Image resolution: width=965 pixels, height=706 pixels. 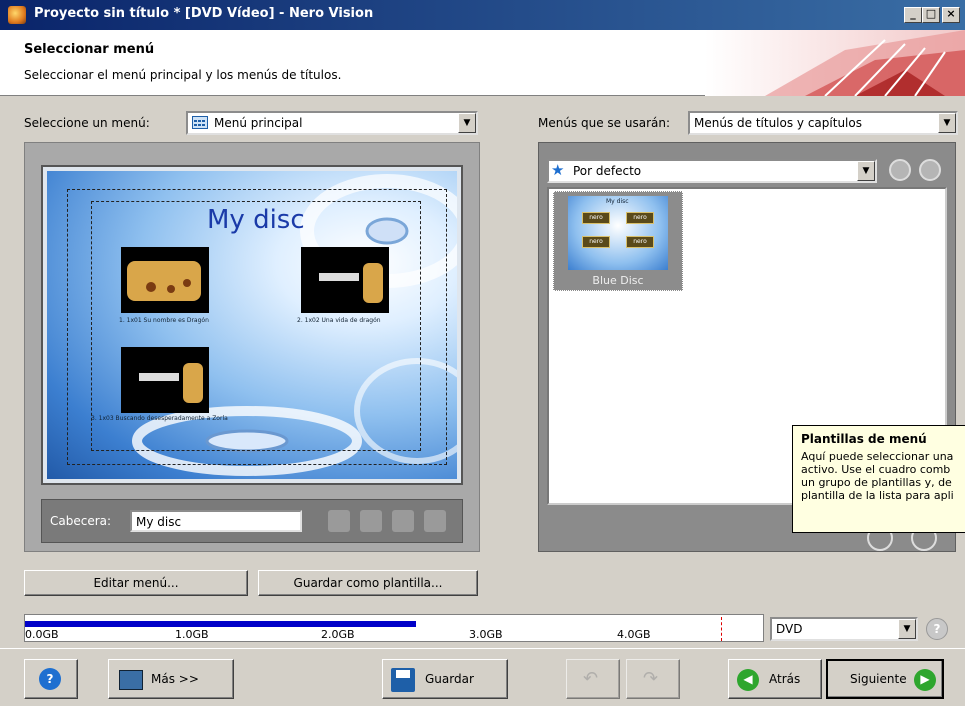 I want to click on category-select: ★ Por defecto ▼, so click(x=712, y=171).